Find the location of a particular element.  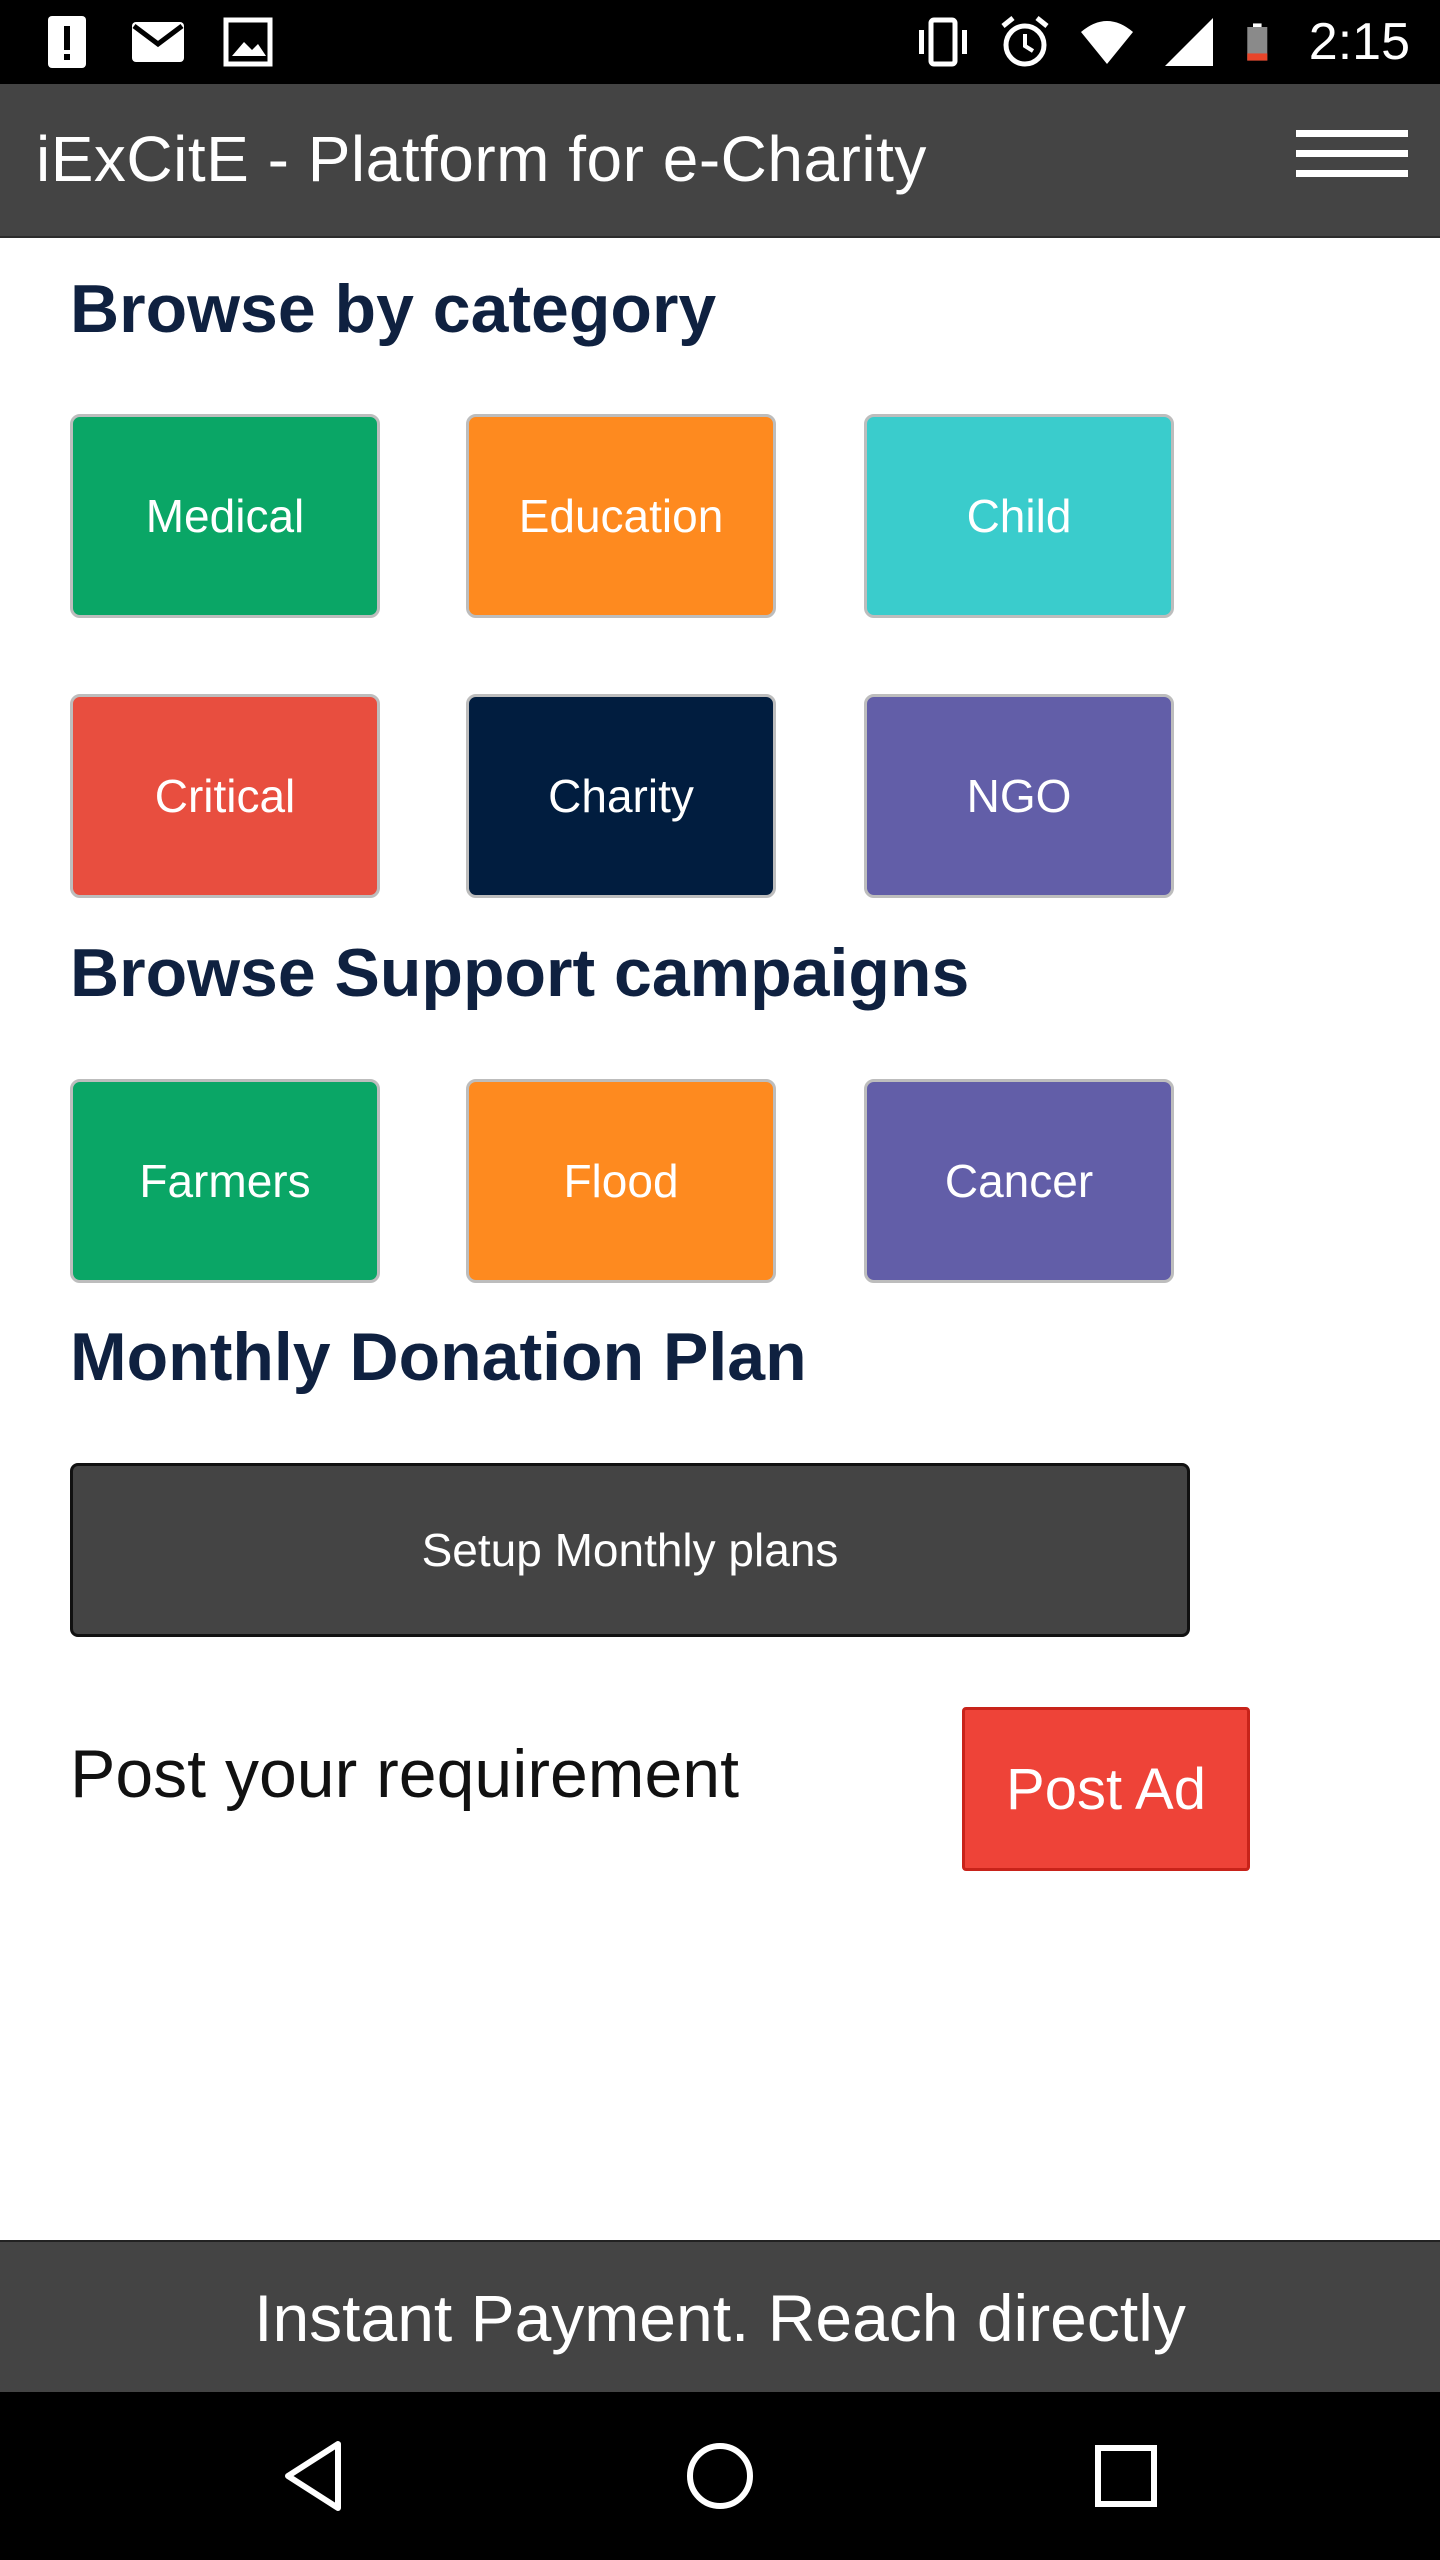

signal-icon is located at coordinates (1188, 42).